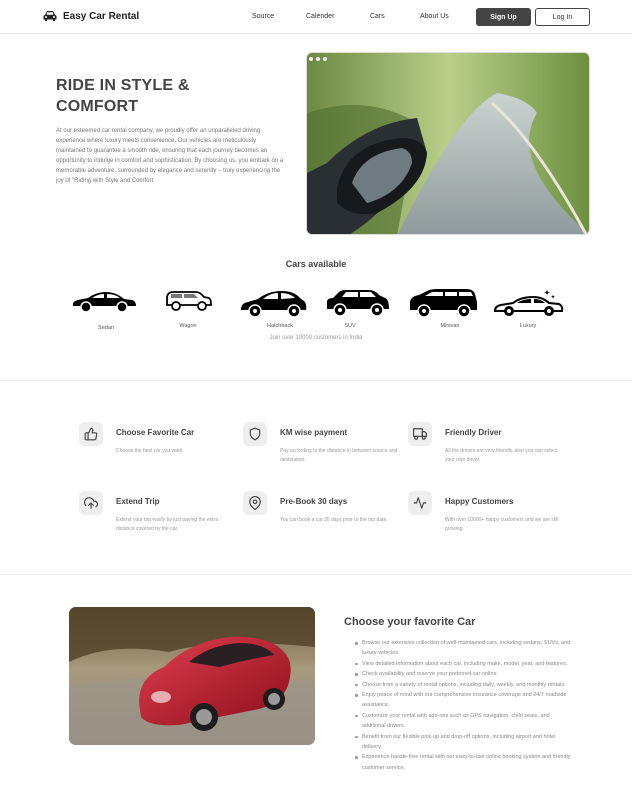 This screenshot has height=802, width=632. Describe the element at coordinates (314, 501) in the screenshot. I see `feature-title: Pre-Book 30 days` at that location.